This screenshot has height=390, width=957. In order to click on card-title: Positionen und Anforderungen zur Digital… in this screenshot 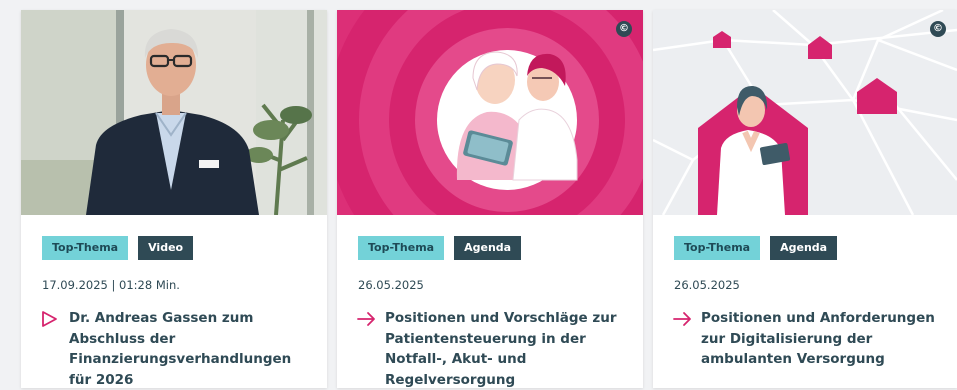, I will do `click(818, 338)`.